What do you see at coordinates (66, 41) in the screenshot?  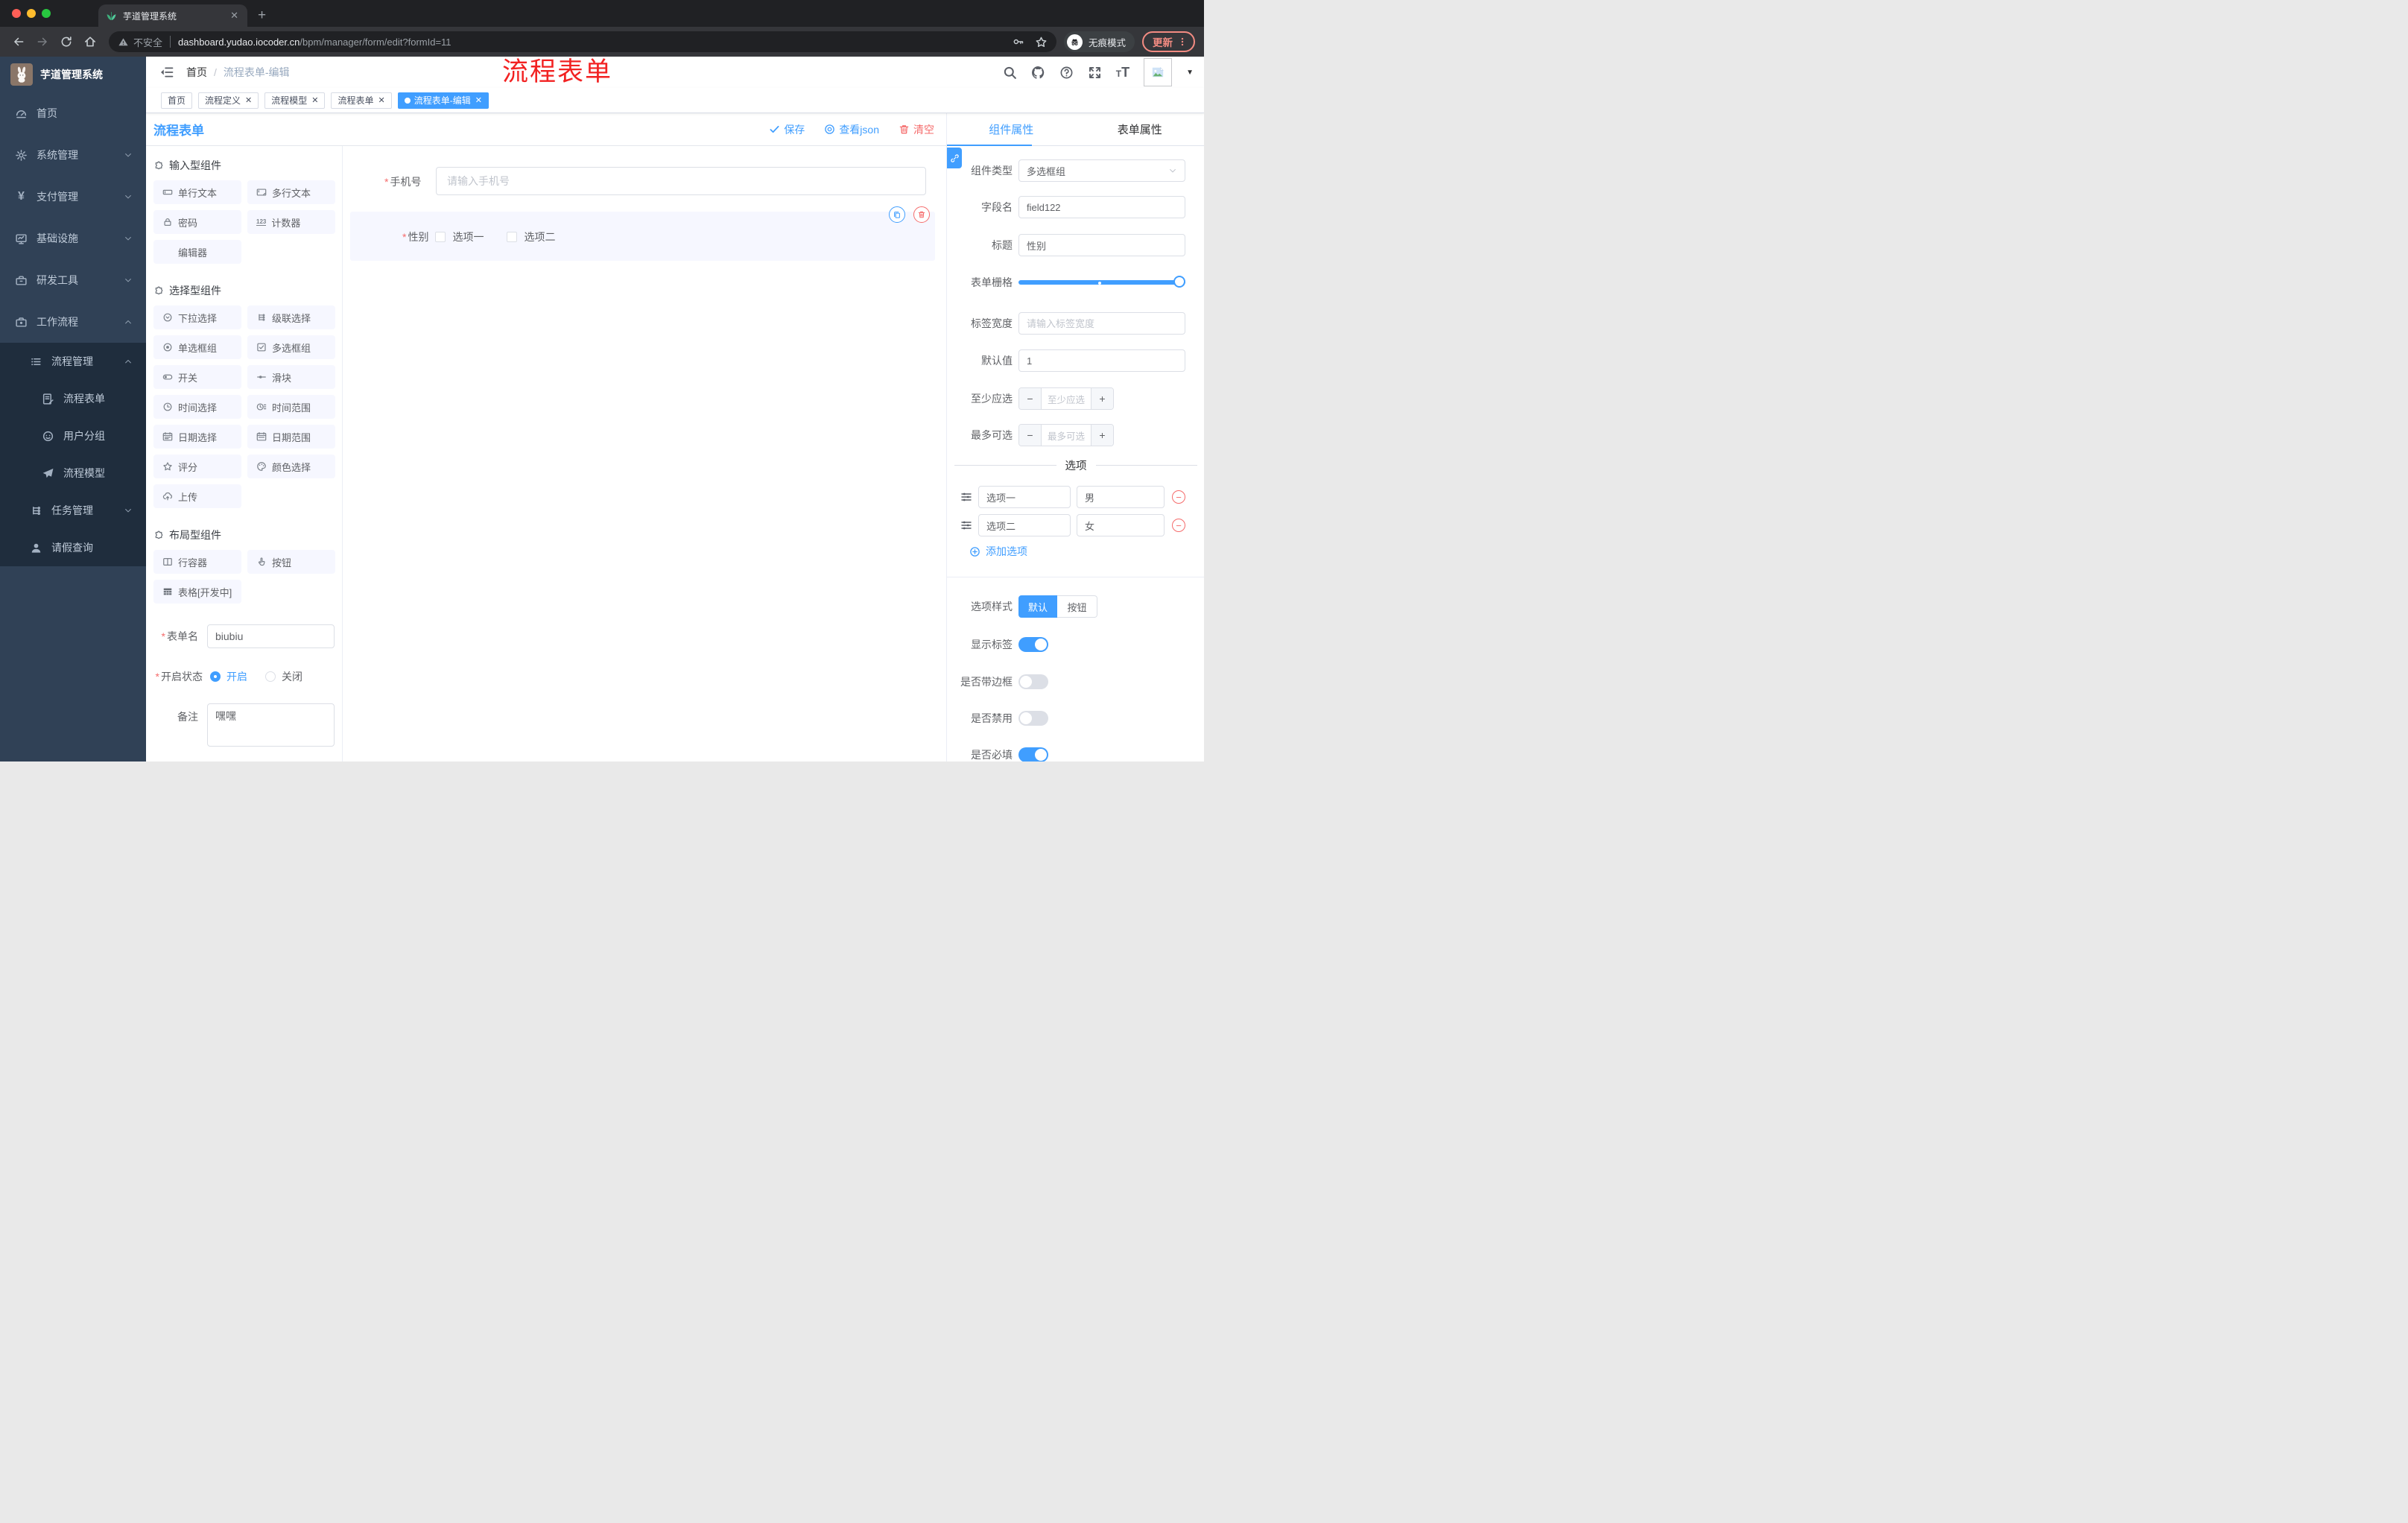 I see `reload-icon` at bounding box center [66, 41].